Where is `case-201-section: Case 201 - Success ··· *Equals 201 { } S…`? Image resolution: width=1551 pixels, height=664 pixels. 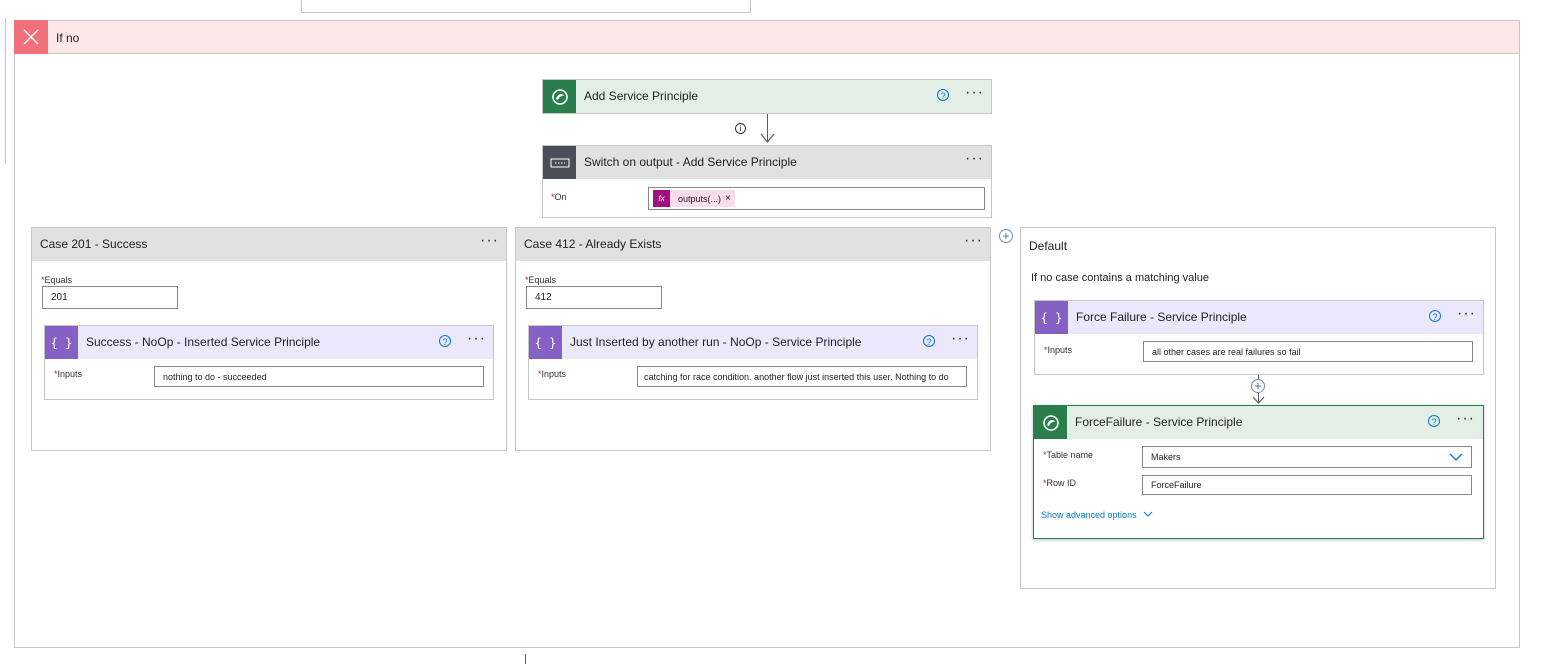
case-201-section: Case 201 - Success ··· *Equals 201 { } S… is located at coordinates (269, 339).